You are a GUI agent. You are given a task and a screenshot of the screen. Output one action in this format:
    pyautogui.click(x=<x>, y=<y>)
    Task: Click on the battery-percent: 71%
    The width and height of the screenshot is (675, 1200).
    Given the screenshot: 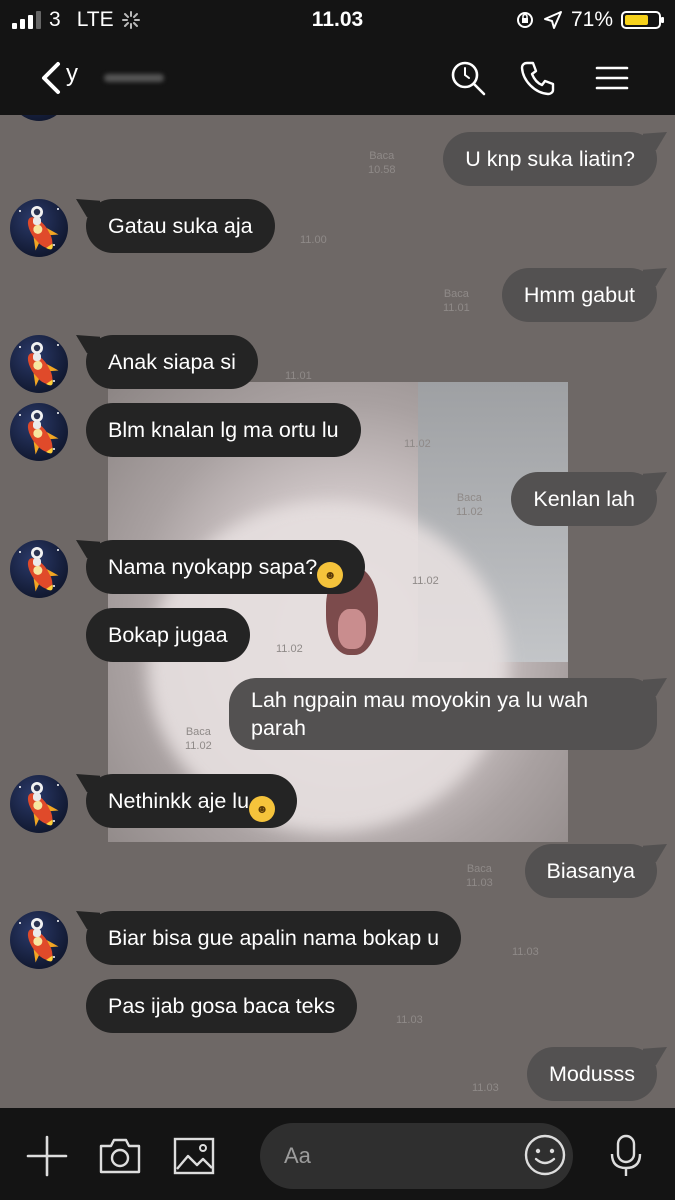 What is the action you would take?
    pyautogui.click(x=591, y=19)
    